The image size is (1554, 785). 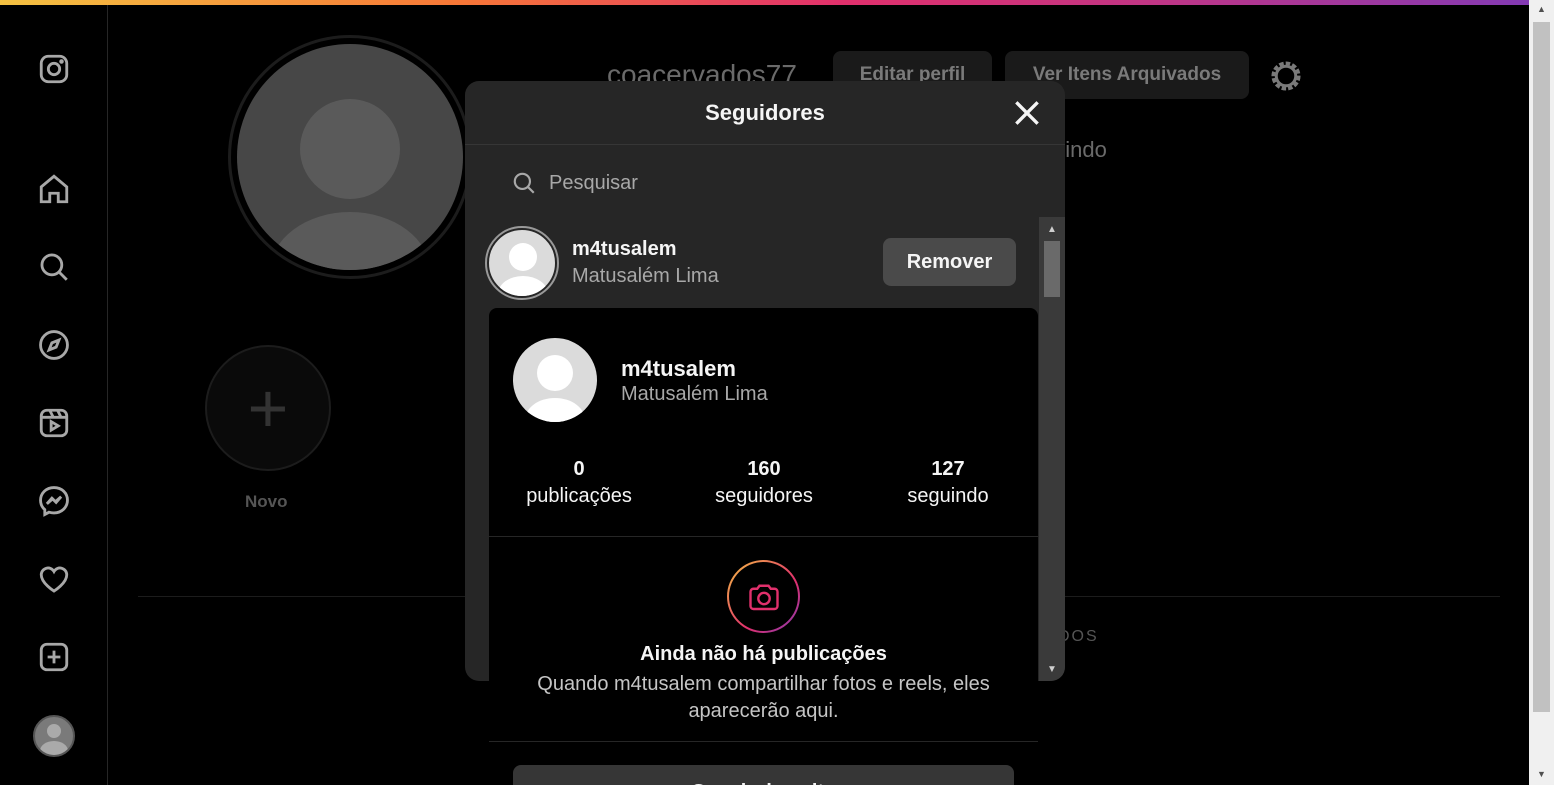 I want to click on follower-username: m4tusalem, so click(x=624, y=249).